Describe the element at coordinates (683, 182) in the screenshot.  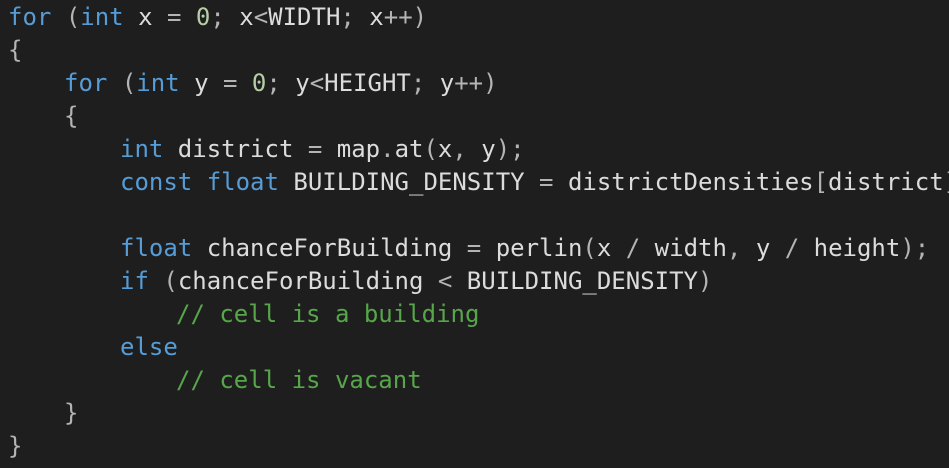
I see `identifier-token: districtDensities` at that location.